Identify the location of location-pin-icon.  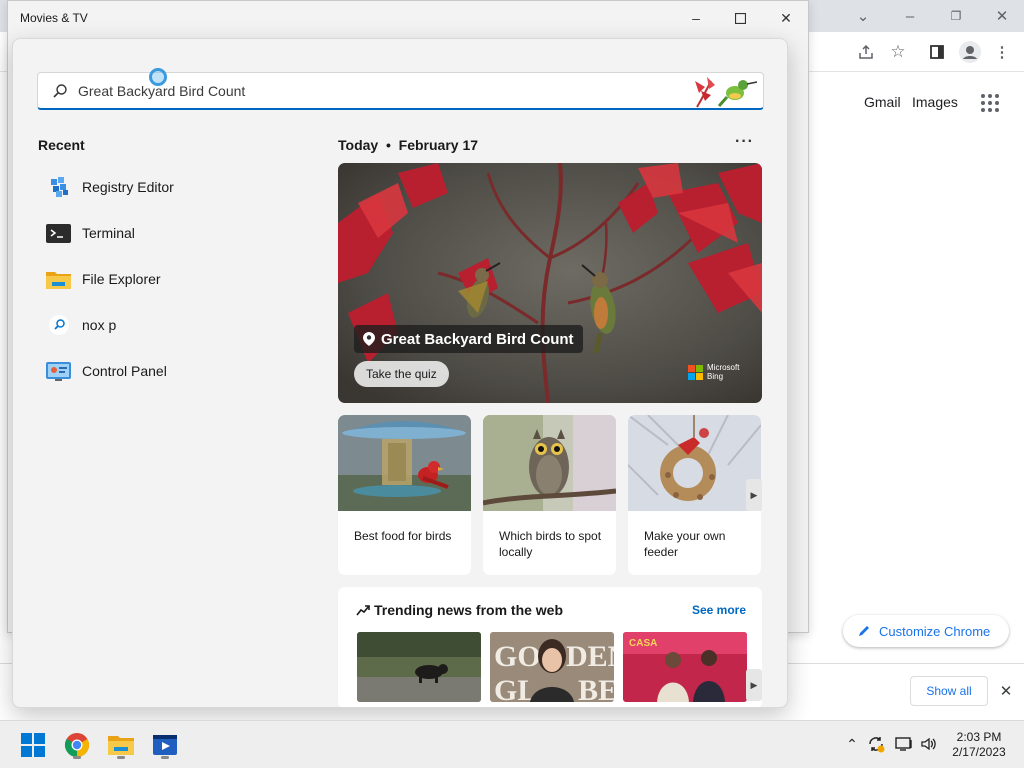
(369, 339).